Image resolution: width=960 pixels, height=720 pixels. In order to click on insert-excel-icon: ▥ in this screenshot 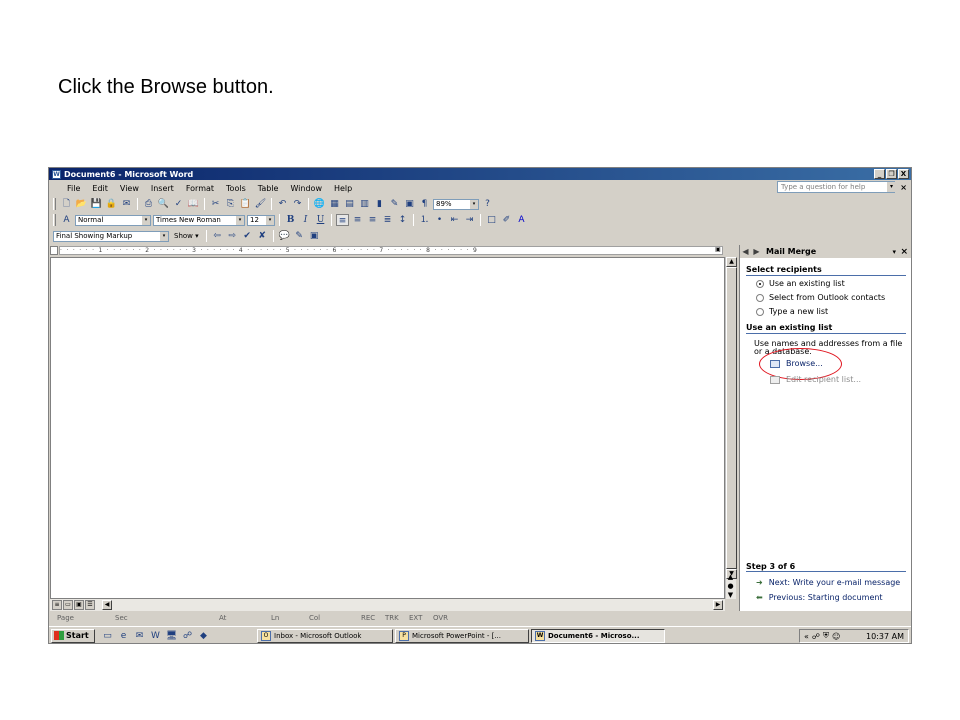, I will do `click(364, 204)`.